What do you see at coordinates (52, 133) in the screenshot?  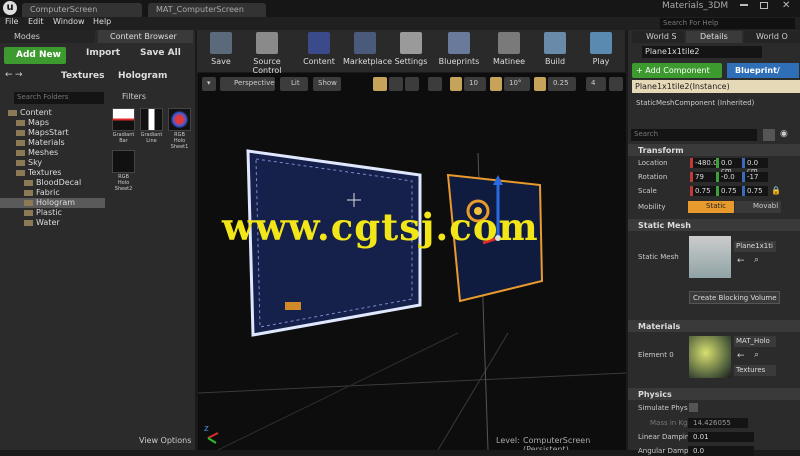 I see `folder-item: MapsStart` at bounding box center [52, 133].